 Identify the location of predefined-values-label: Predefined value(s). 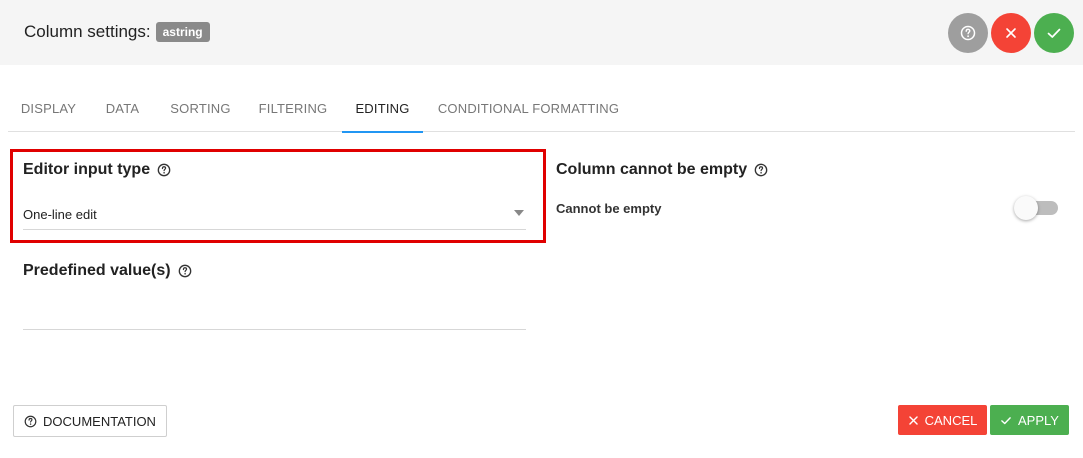
(107, 271).